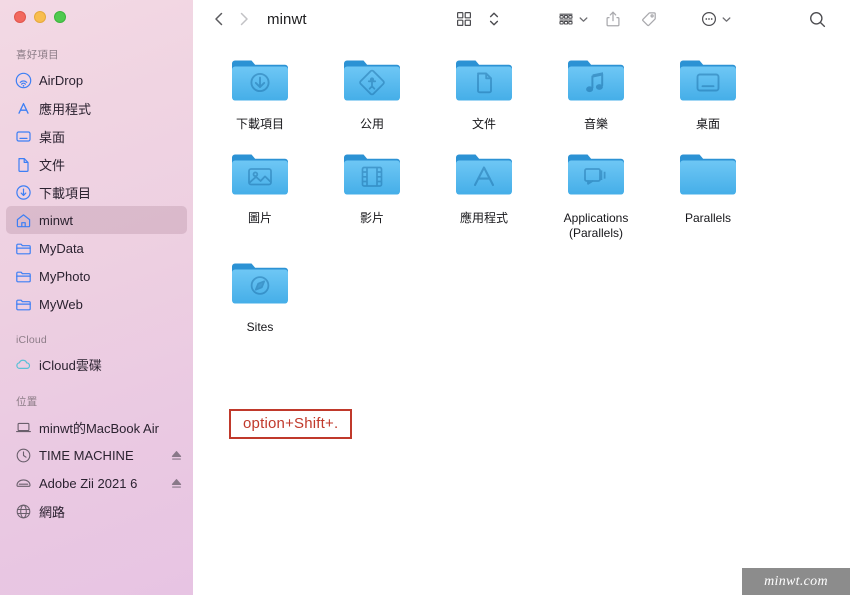 This screenshot has height=595, width=850. I want to click on sidebar-item-label: TIME MACHINE, so click(86, 455).